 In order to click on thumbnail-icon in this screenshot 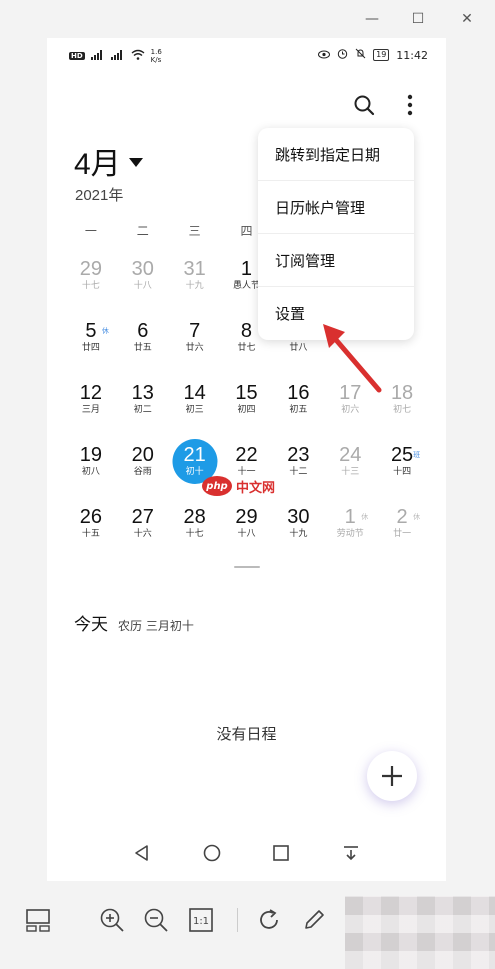, I will do `click(38, 920)`.